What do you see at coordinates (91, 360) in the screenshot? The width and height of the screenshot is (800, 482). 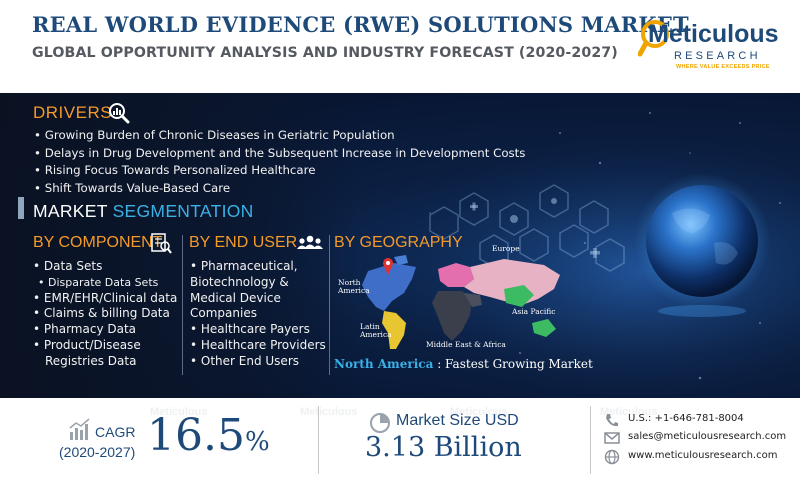 I see `component-item: Registries Data` at bounding box center [91, 360].